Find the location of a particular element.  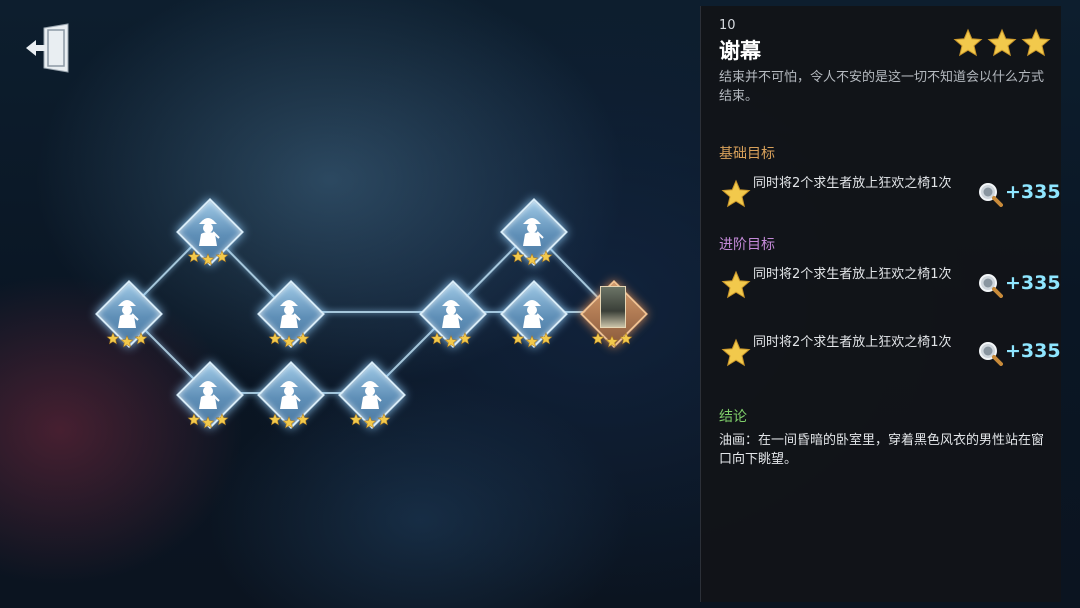

exit-door-icon is located at coordinates (47, 48).